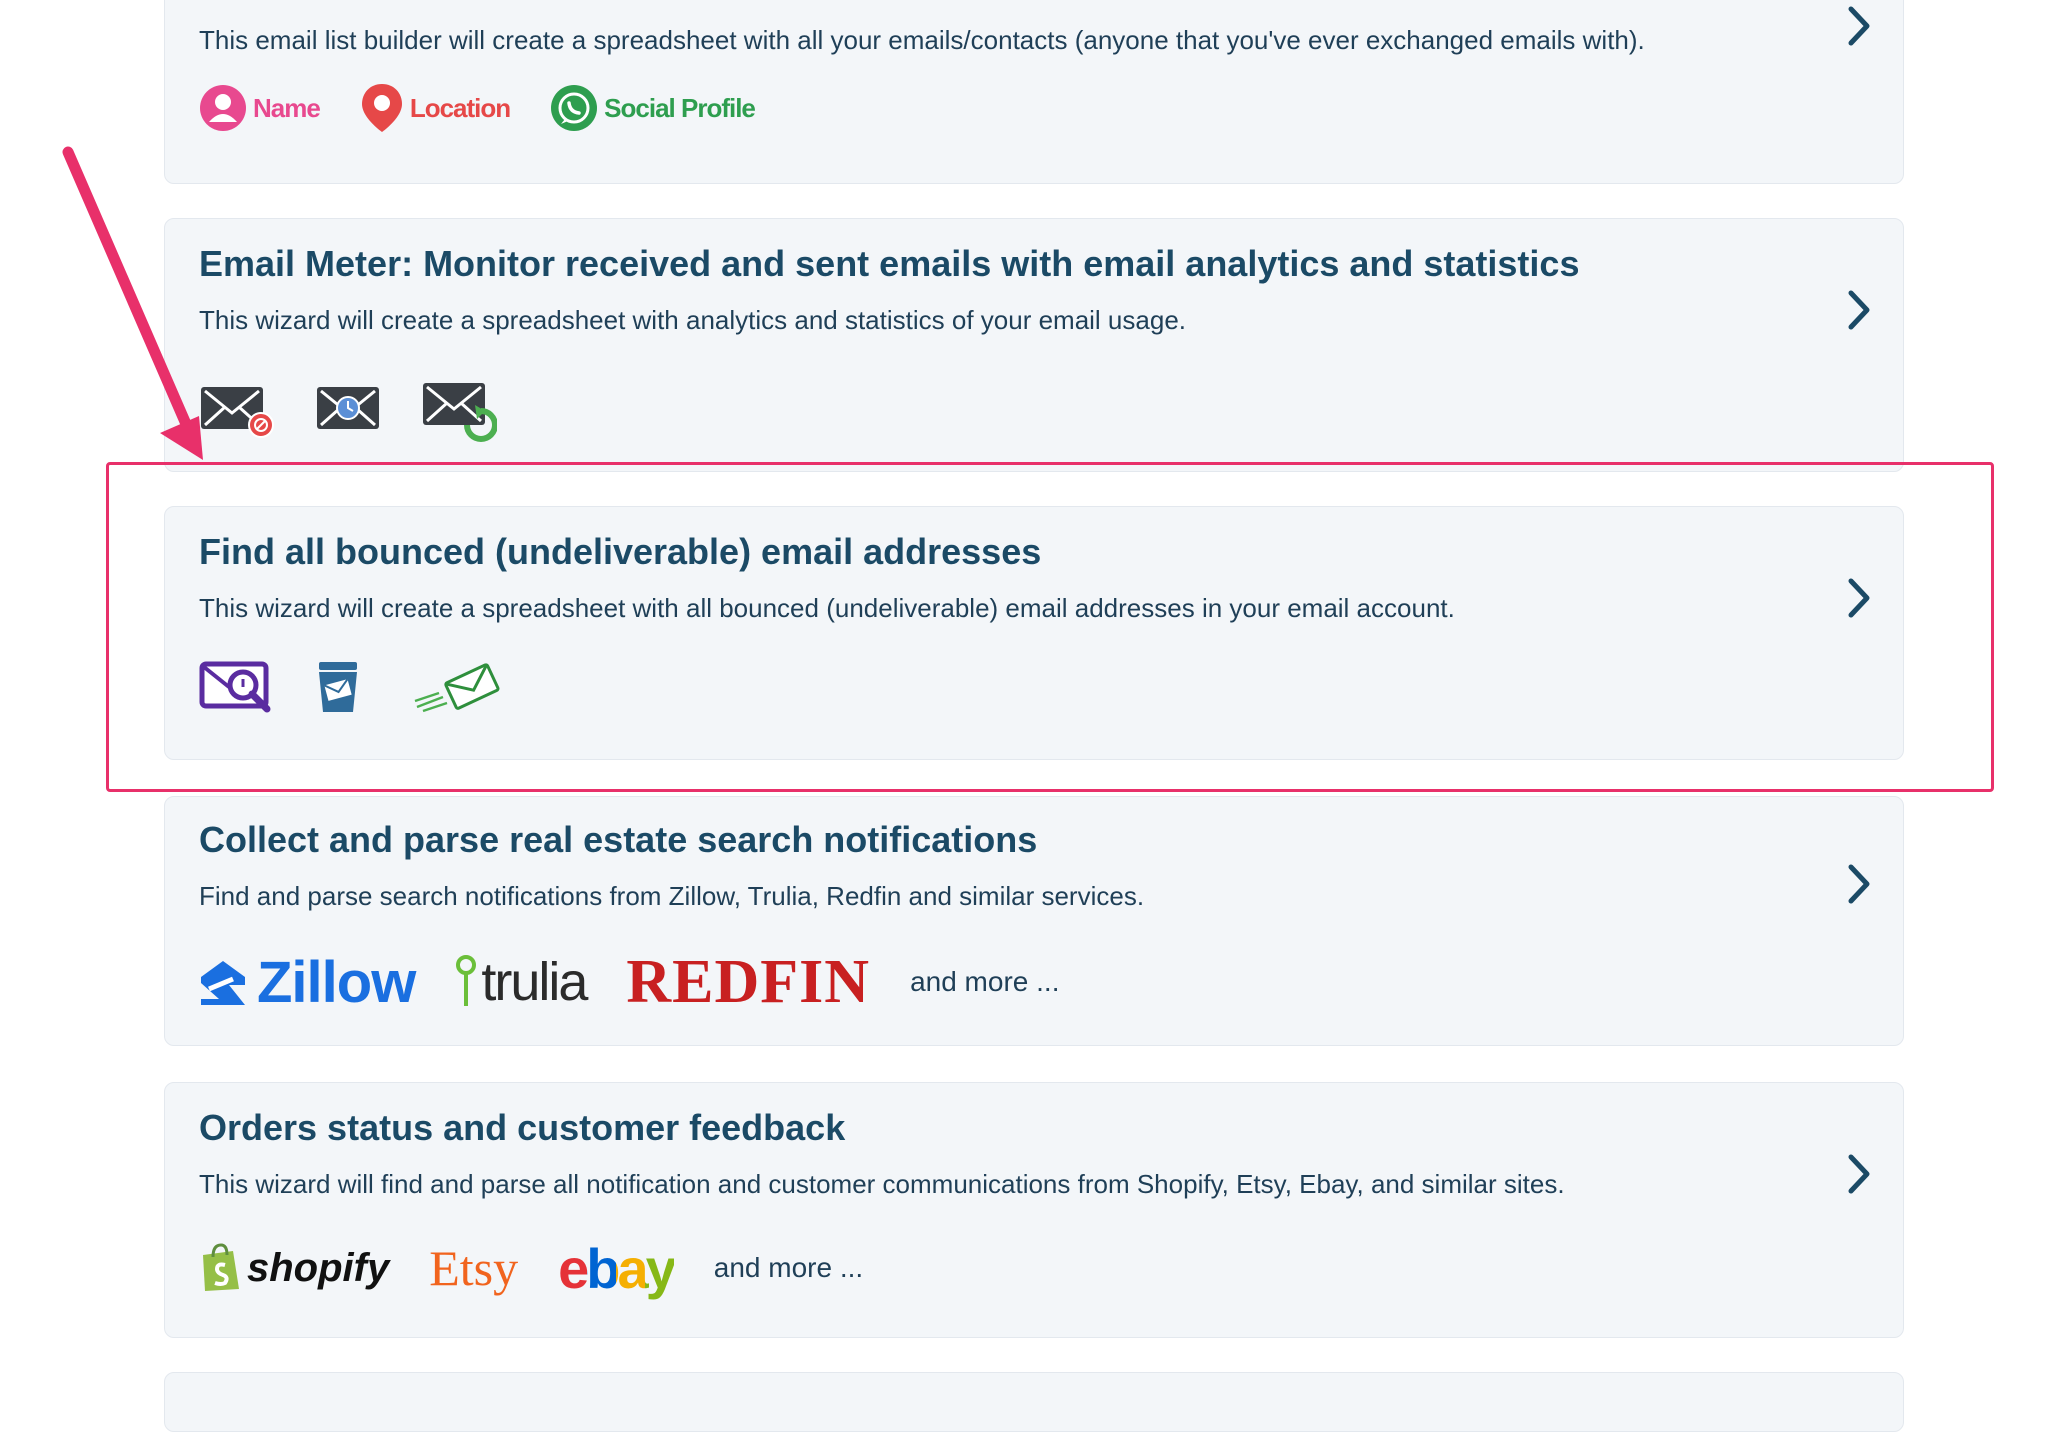 This screenshot has width=2046, height=1432. I want to click on trulia-pin-icon, so click(466, 982).